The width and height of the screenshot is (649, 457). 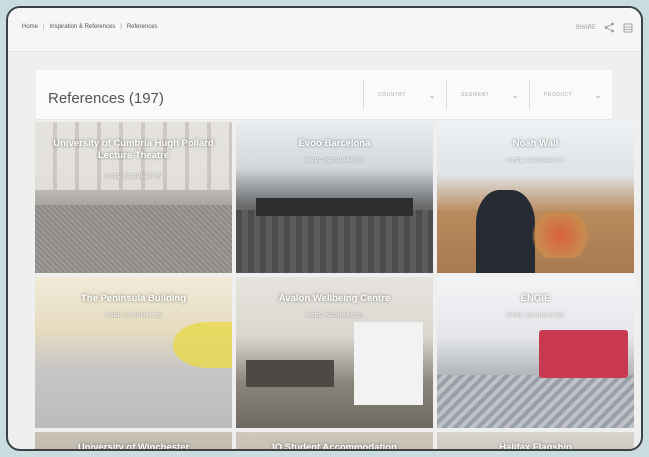 What do you see at coordinates (535, 352) in the screenshot?
I see `reference-card: ENGIE MORE INFORMATION` at bounding box center [535, 352].